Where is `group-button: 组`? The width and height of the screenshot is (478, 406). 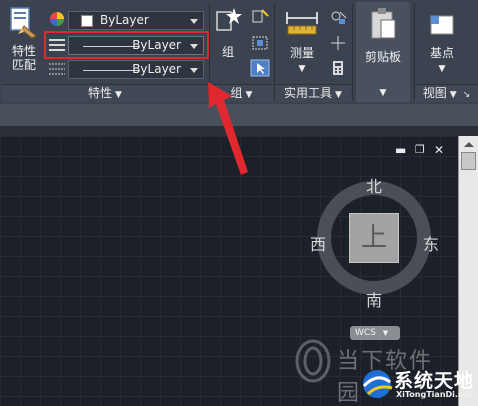
group-button: 组 is located at coordinates (228, 35).